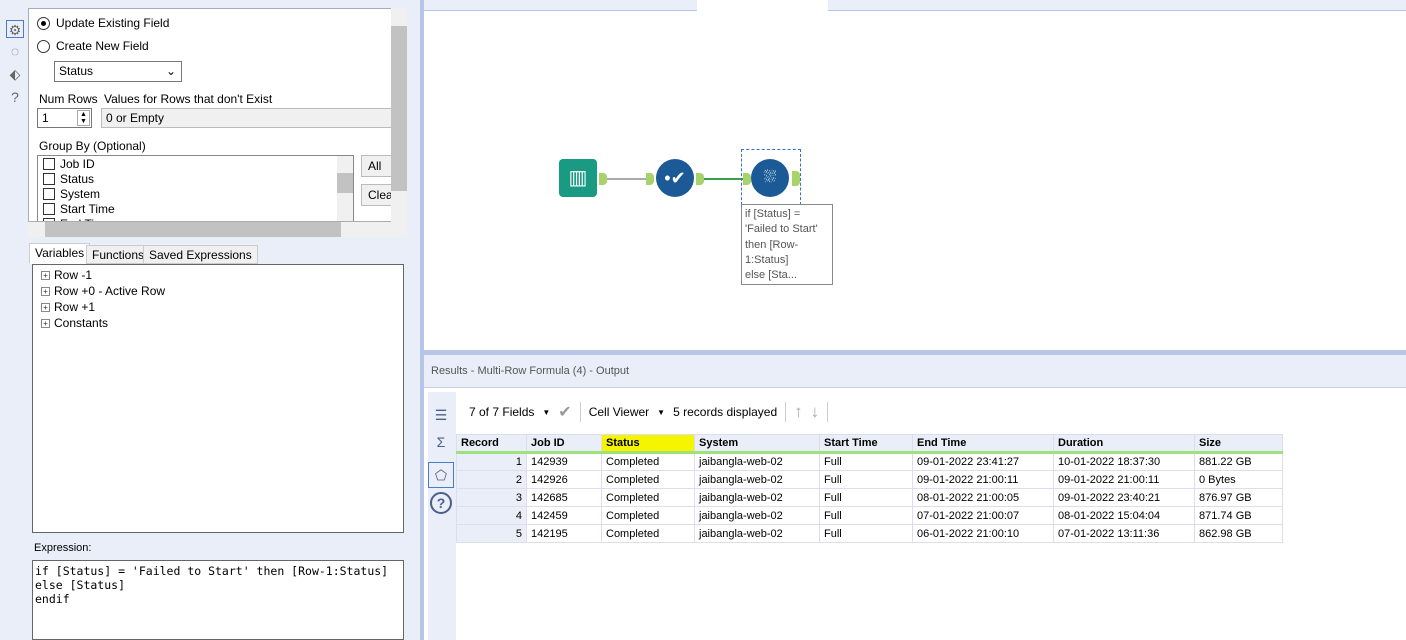  Describe the element at coordinates (564, 497) in the screenshot. I see `table-cell: 142685` at that location.